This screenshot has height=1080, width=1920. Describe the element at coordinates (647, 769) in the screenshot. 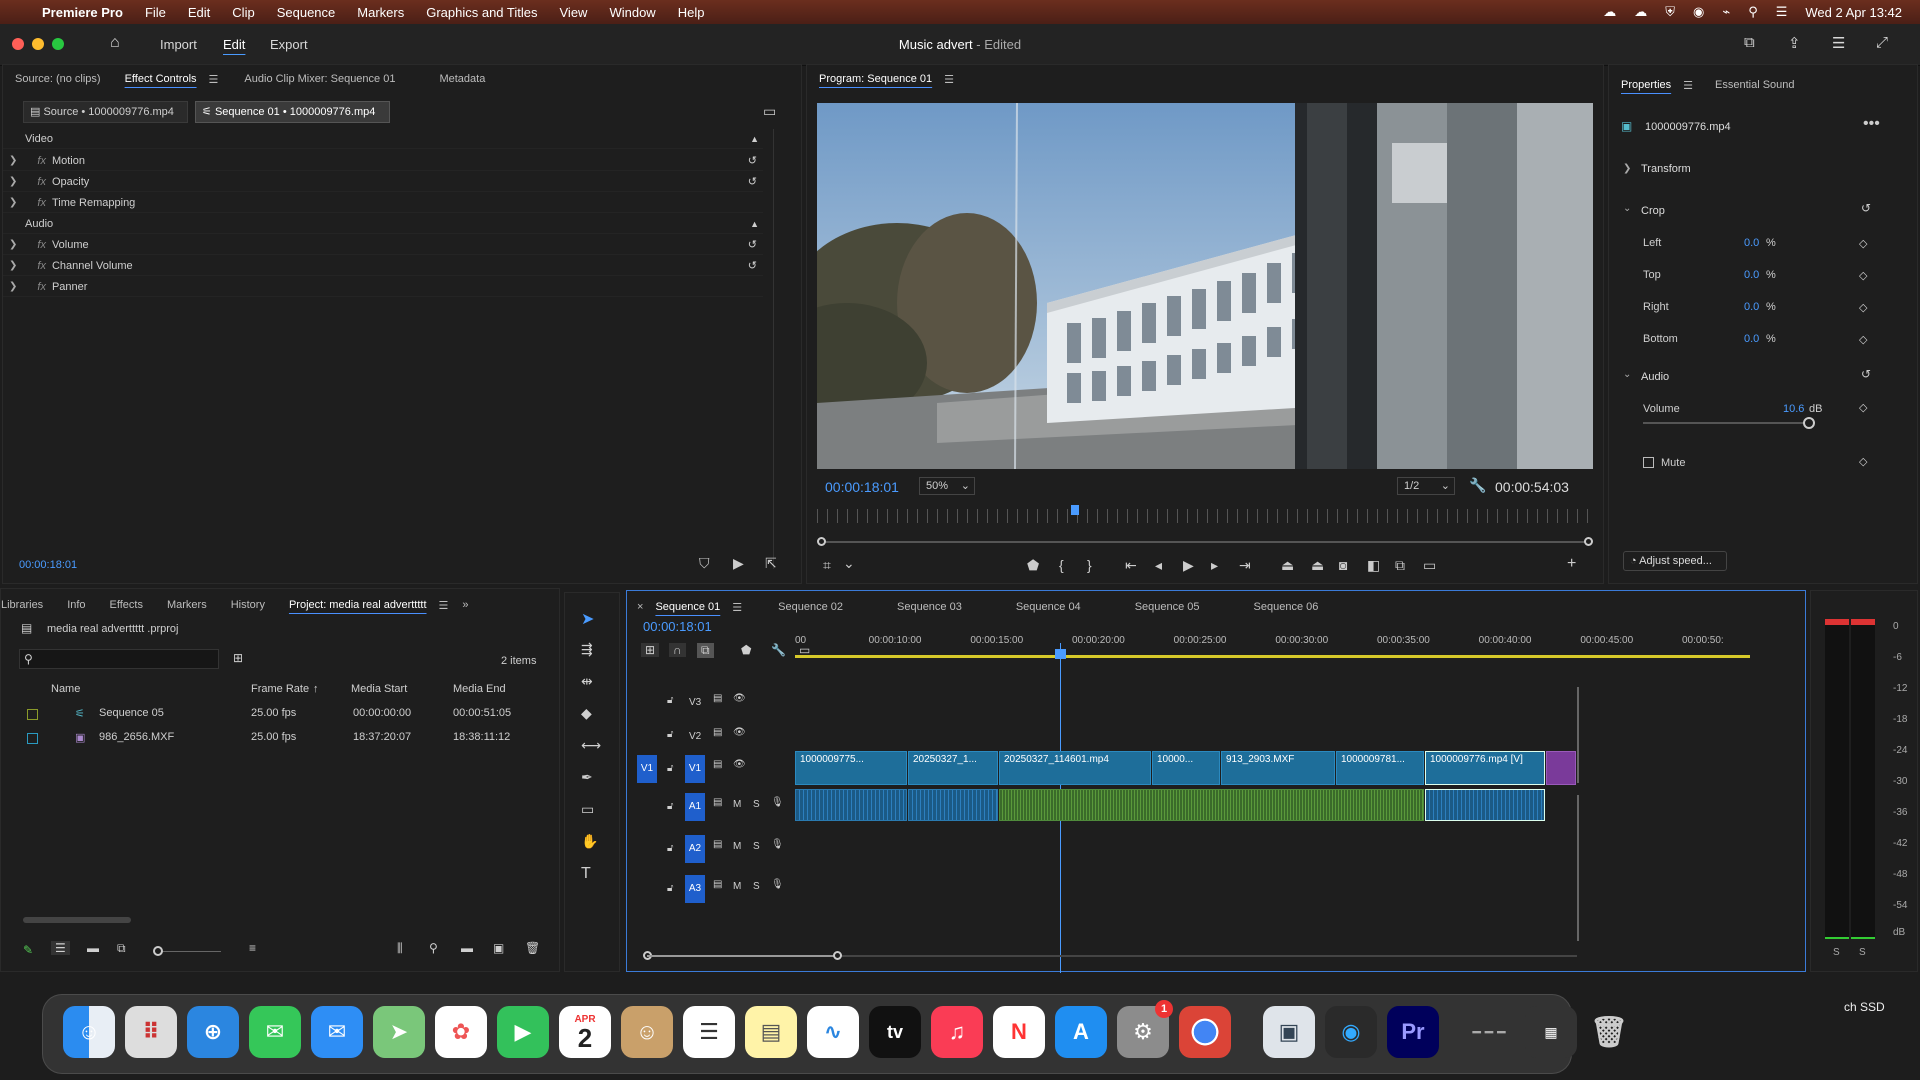

I see `source-patch-v1: V1` at that location.